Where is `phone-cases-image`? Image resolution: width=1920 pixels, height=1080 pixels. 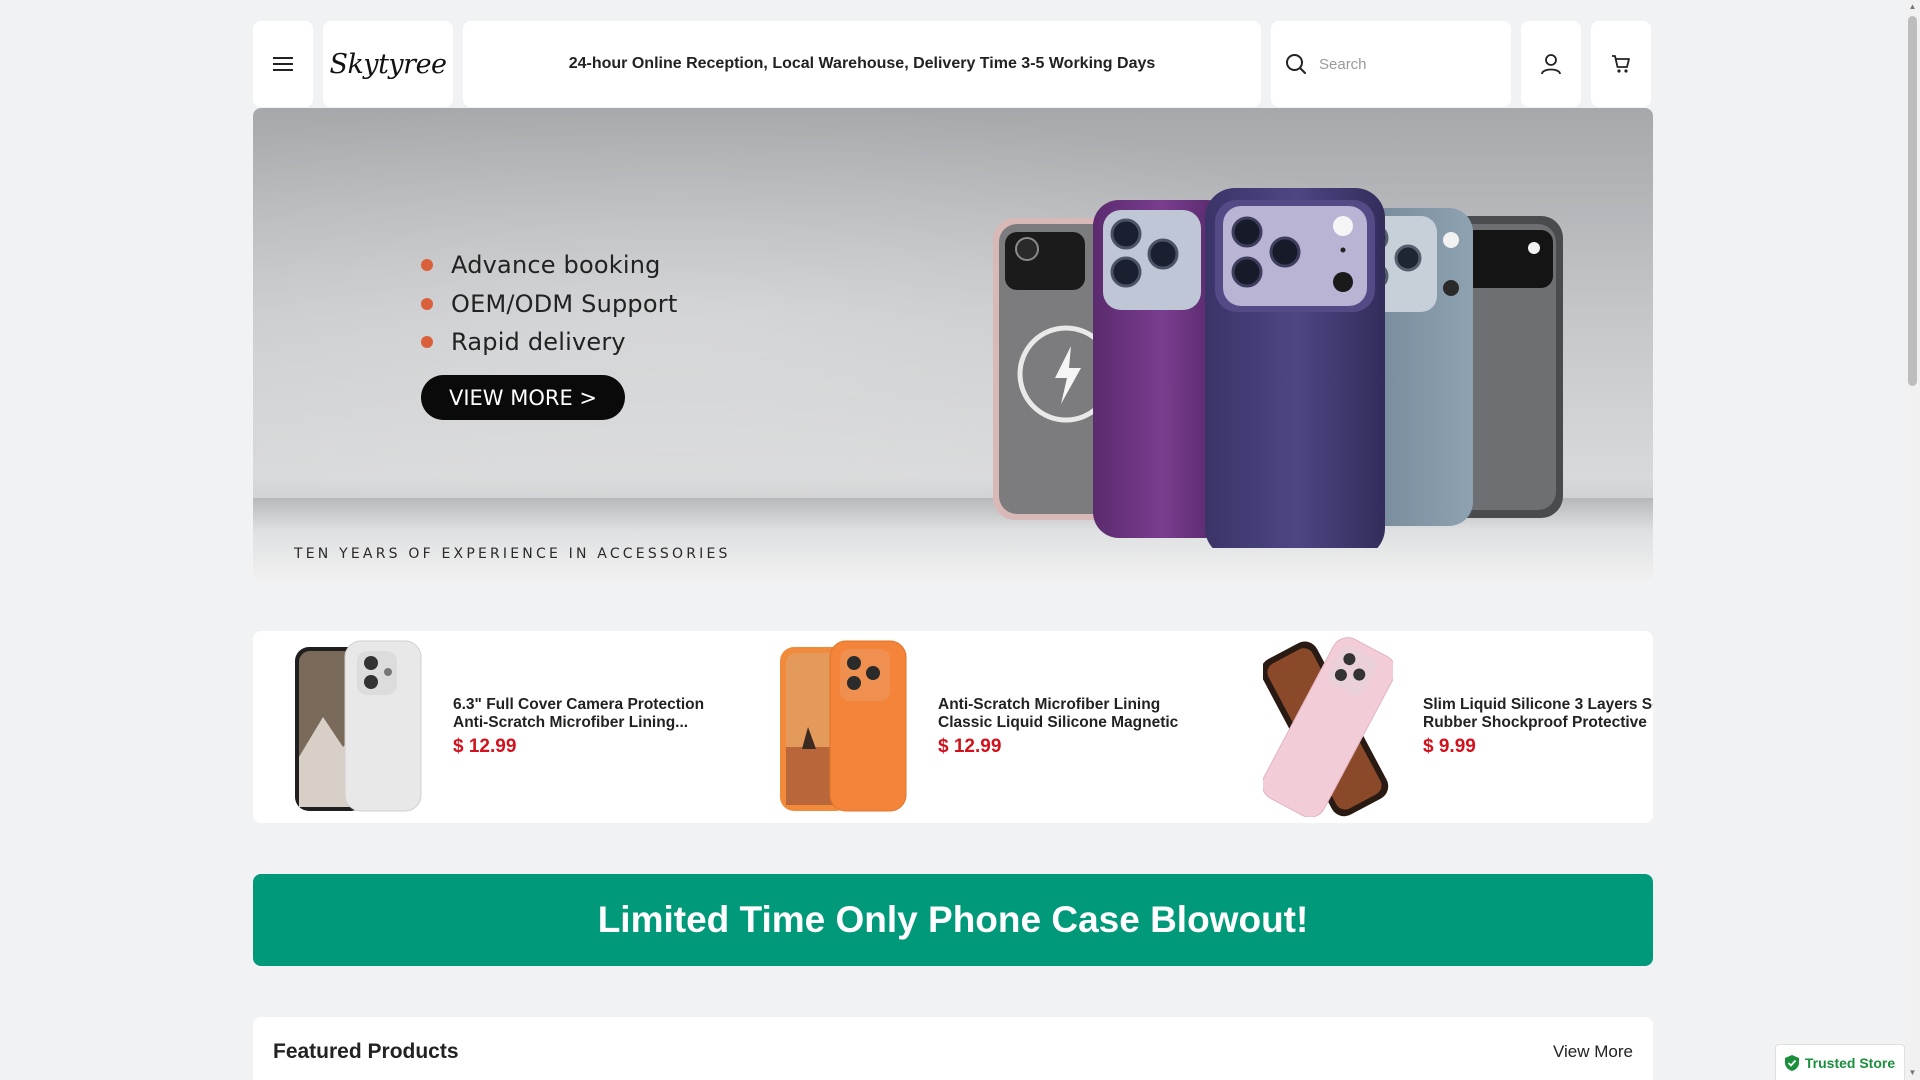
phone-cases-image is located at coordinates (1278, 368).